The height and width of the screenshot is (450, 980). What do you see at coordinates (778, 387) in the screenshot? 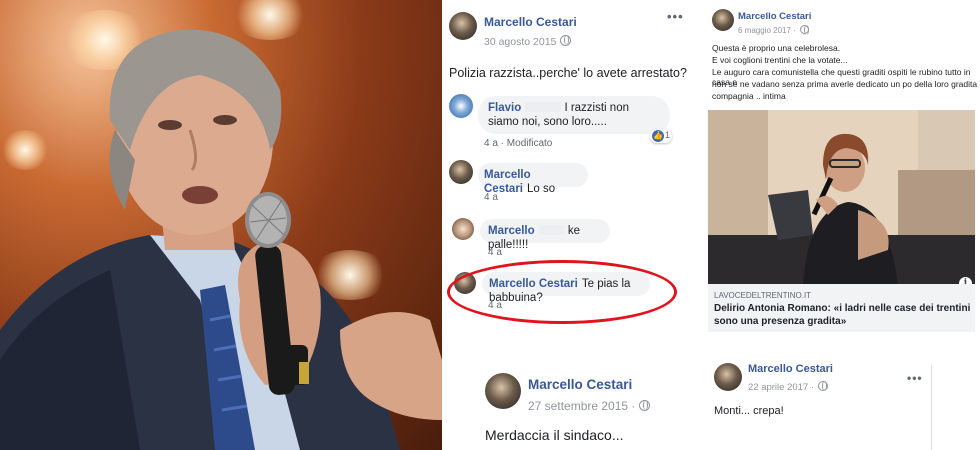
I see `post-date-text: 22 aprile 2017` at bounding box center [778, 387].